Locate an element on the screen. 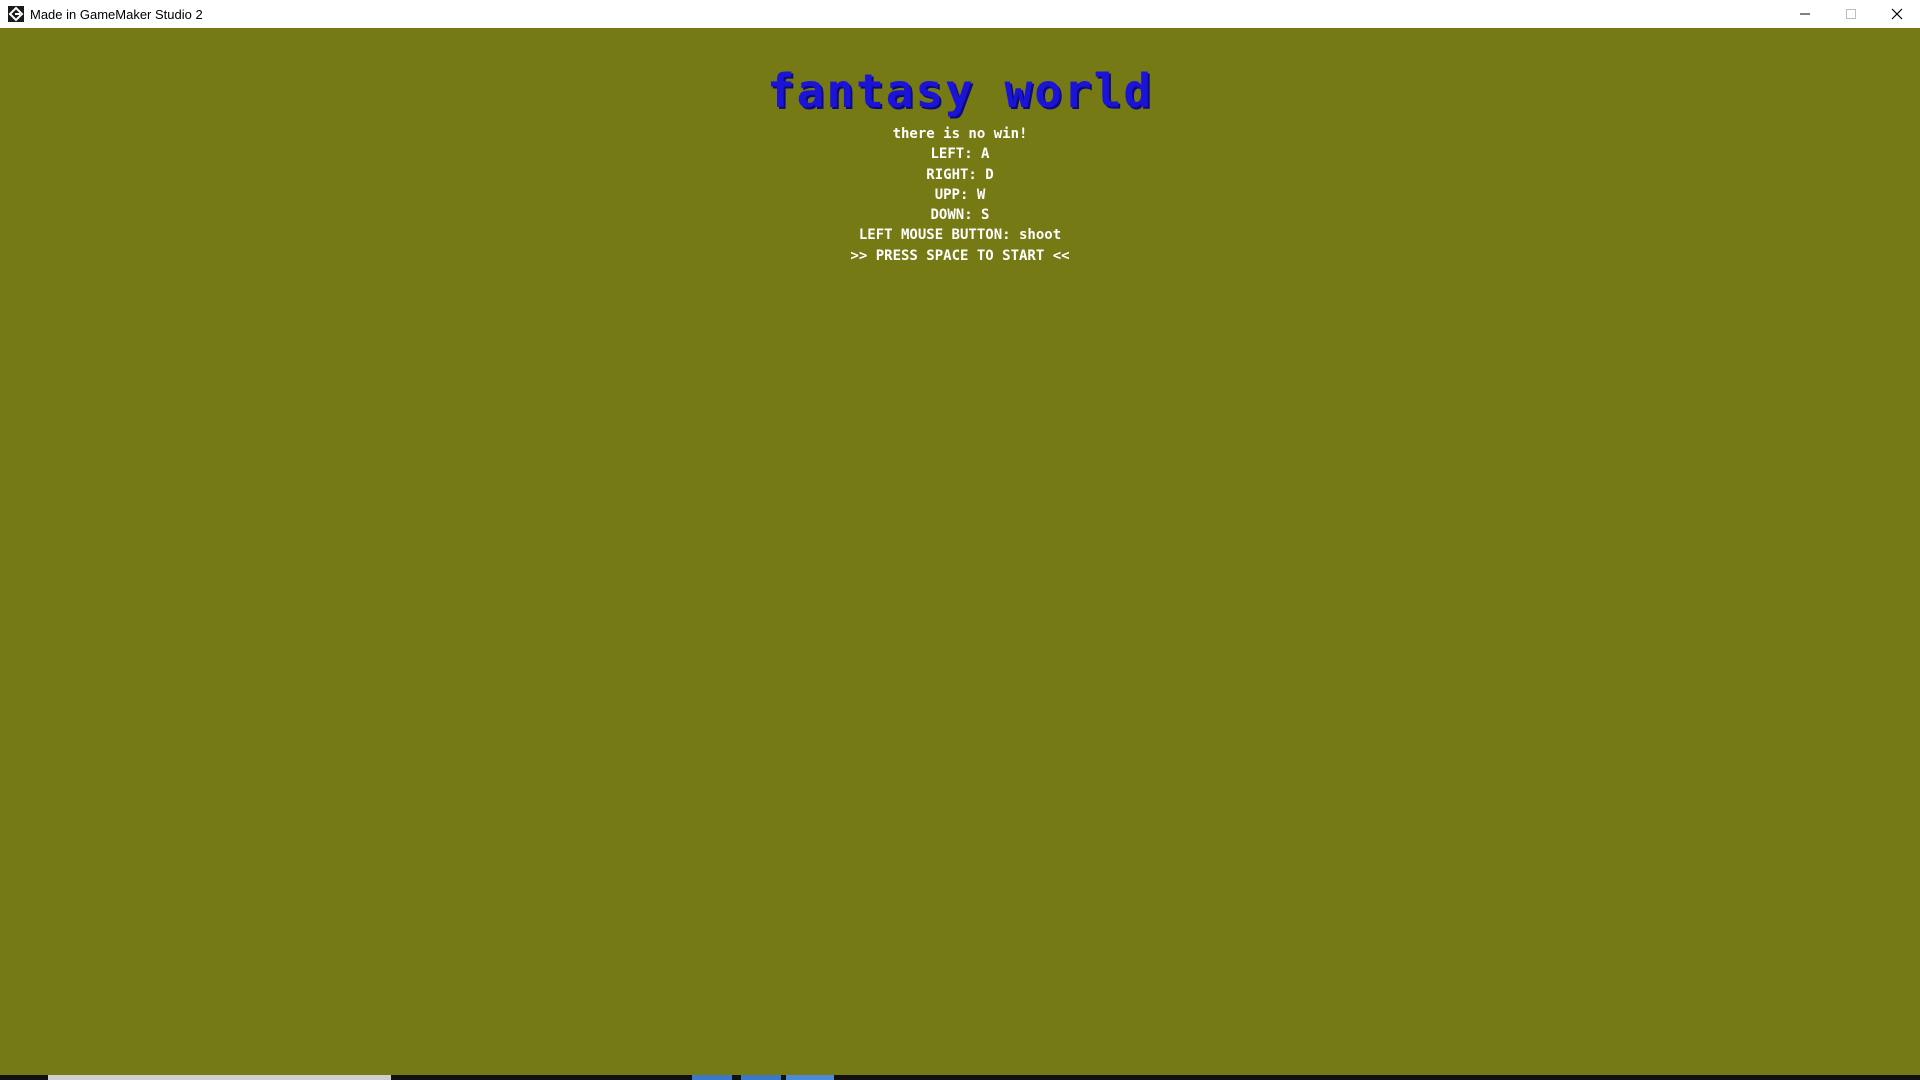 Image resolution: width=1920 pixels, height=1080 pixels. game-title: fantasy world is located at coordinates (960, 91).